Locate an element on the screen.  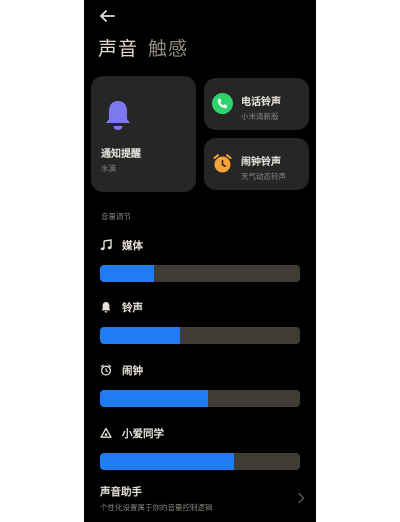
xiaoai-volume-row: 小爱同学 is located at coordinates (200, 447).